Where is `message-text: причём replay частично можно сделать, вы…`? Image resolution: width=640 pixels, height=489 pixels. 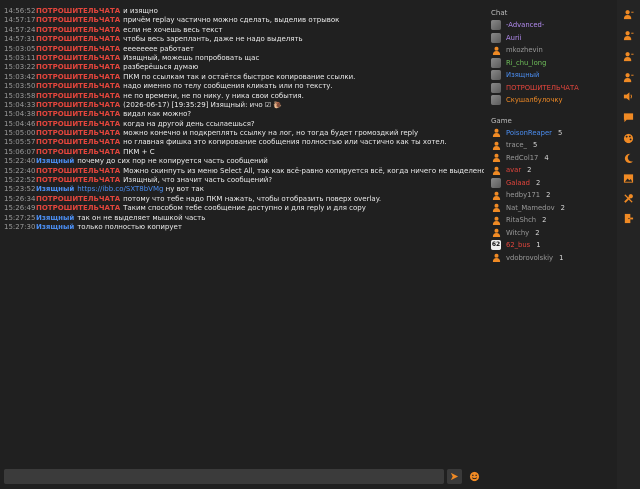 message-text: причём replay частично можно сделать, вы… is located at coordinates (231, 20).